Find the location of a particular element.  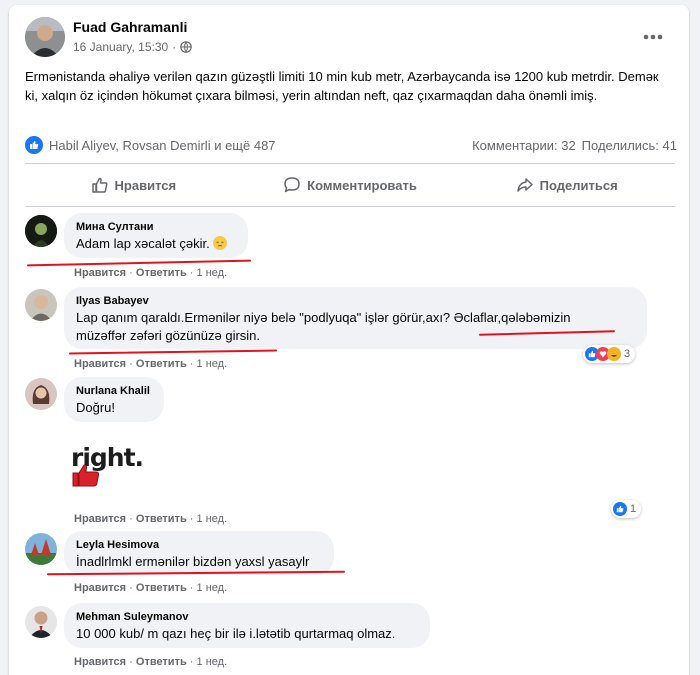

commenter-name: Мина Султани is located at coordinates (156, 227).